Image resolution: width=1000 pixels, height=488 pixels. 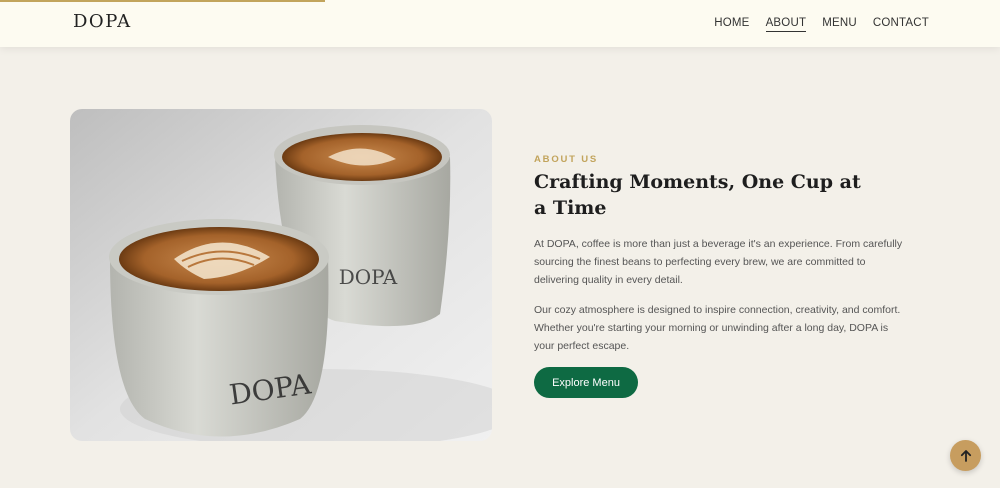 I want to click on scroll-progress-bar, so click(x=162, y=1).